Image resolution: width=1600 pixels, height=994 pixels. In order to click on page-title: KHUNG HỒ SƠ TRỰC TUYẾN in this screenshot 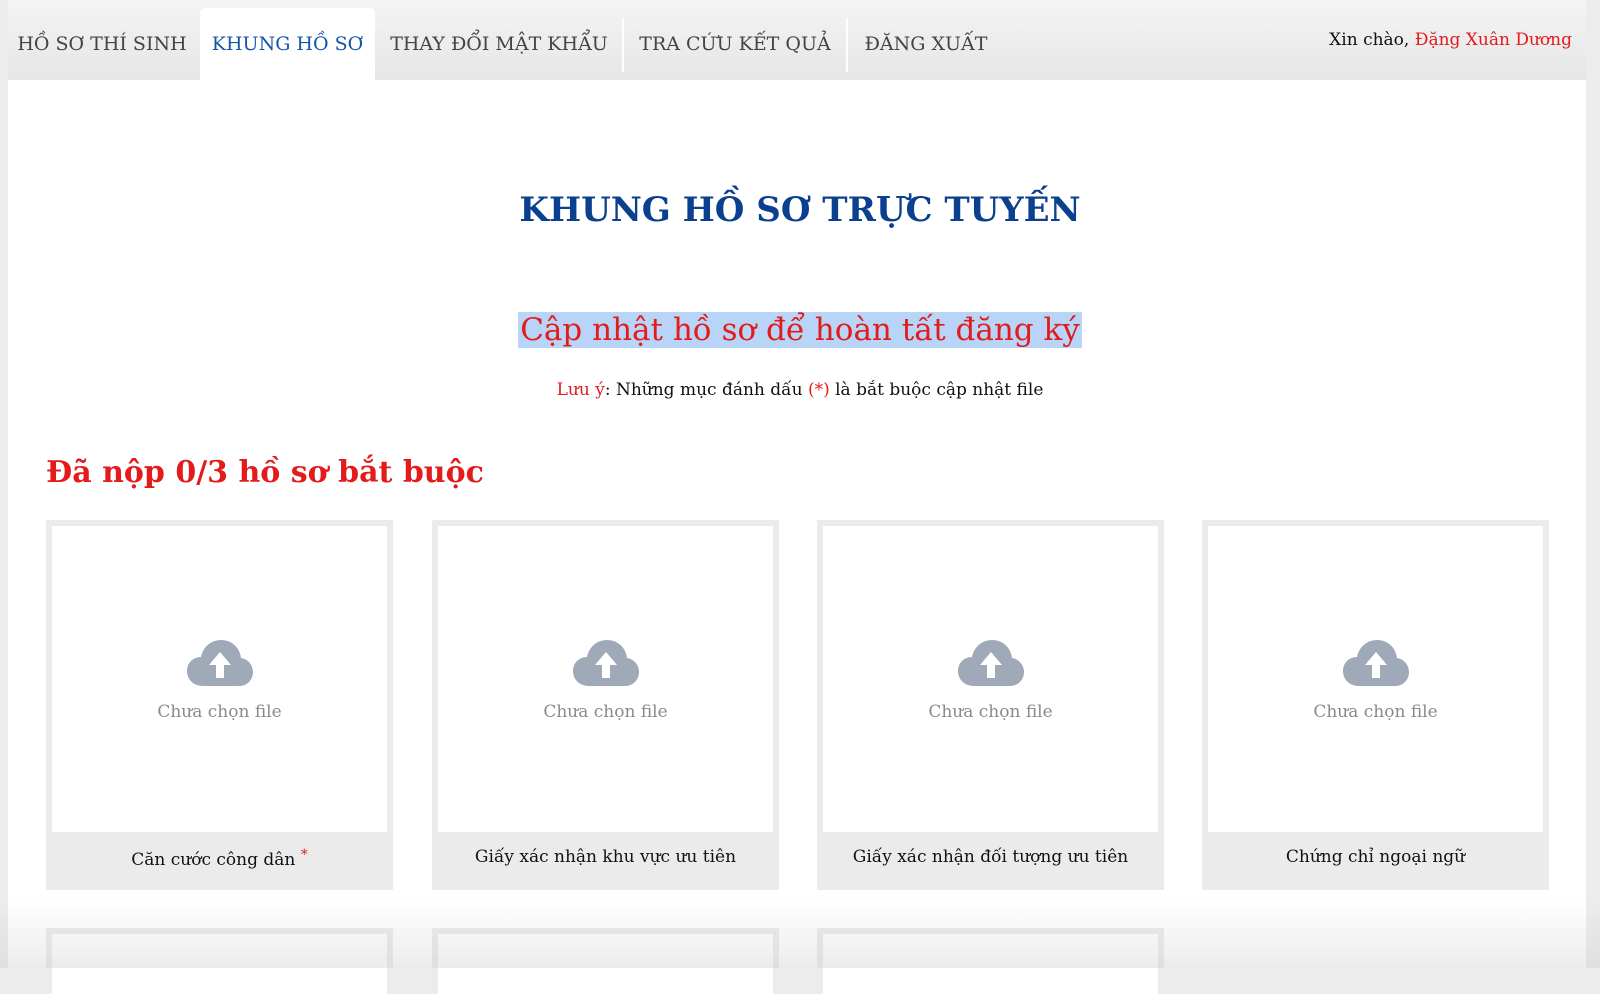, I will do `click(800, 210)`.